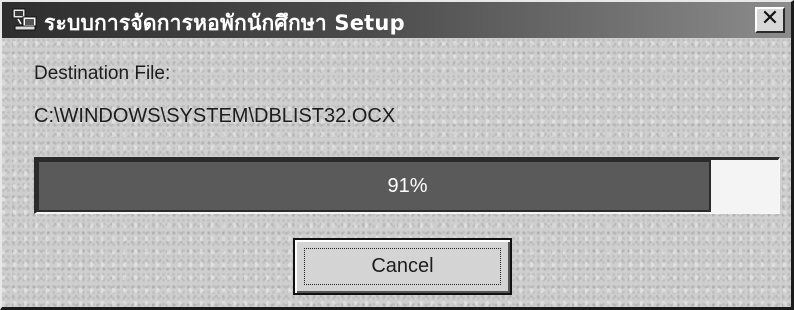 Image resolution: width=794 pixels, height=310 pixels. I want to click on cancel-button: Cancel, so click(402, 266).